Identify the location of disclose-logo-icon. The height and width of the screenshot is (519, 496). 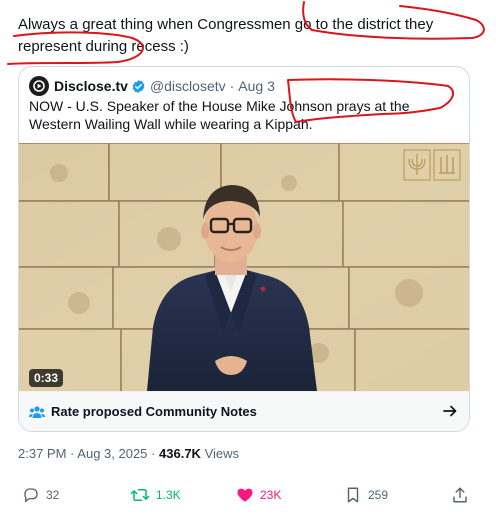
(39, 86).